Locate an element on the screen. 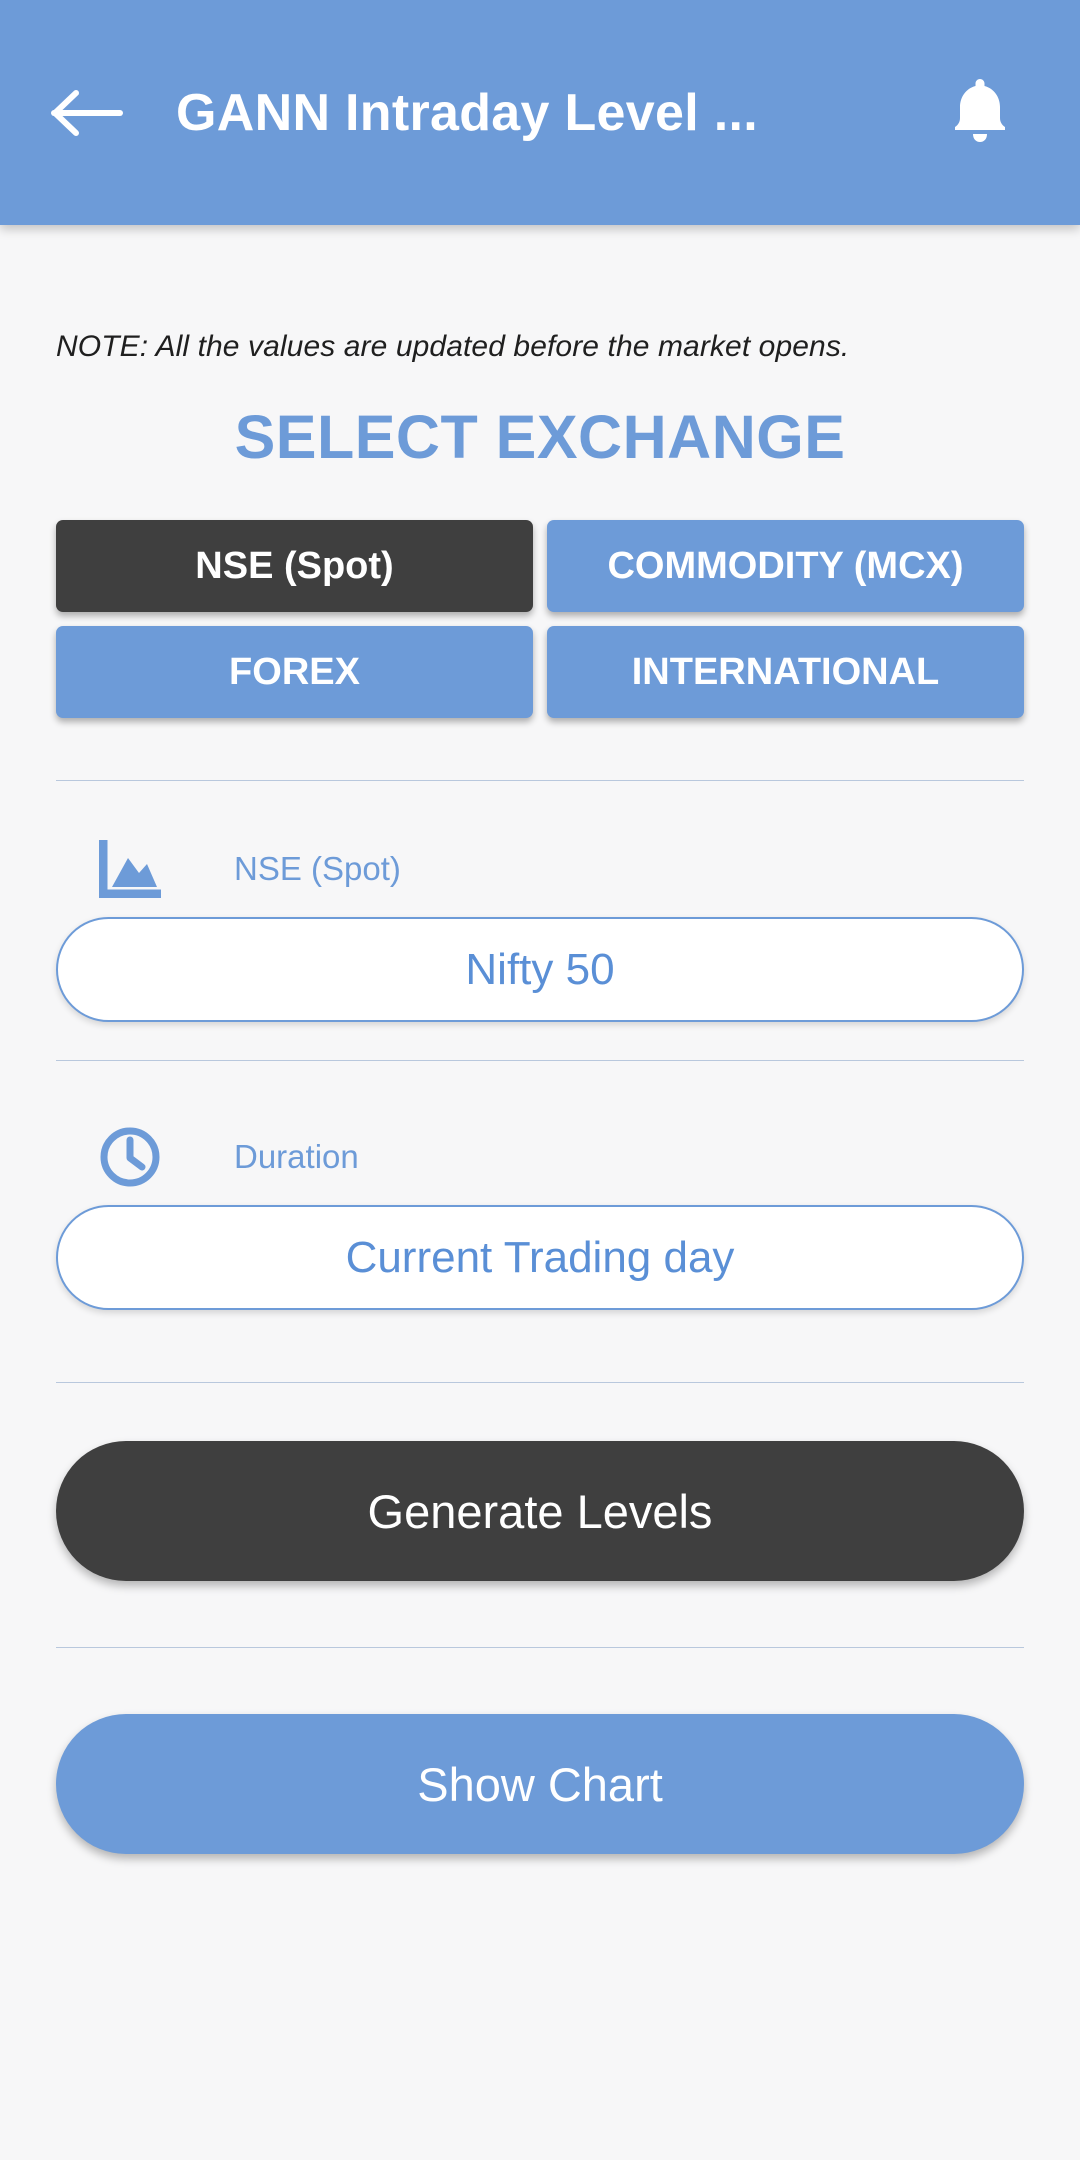 The width and height of the screenshot is (1080, 2160). duration-select: Current Trading day is located at coordinates (540, 1257).